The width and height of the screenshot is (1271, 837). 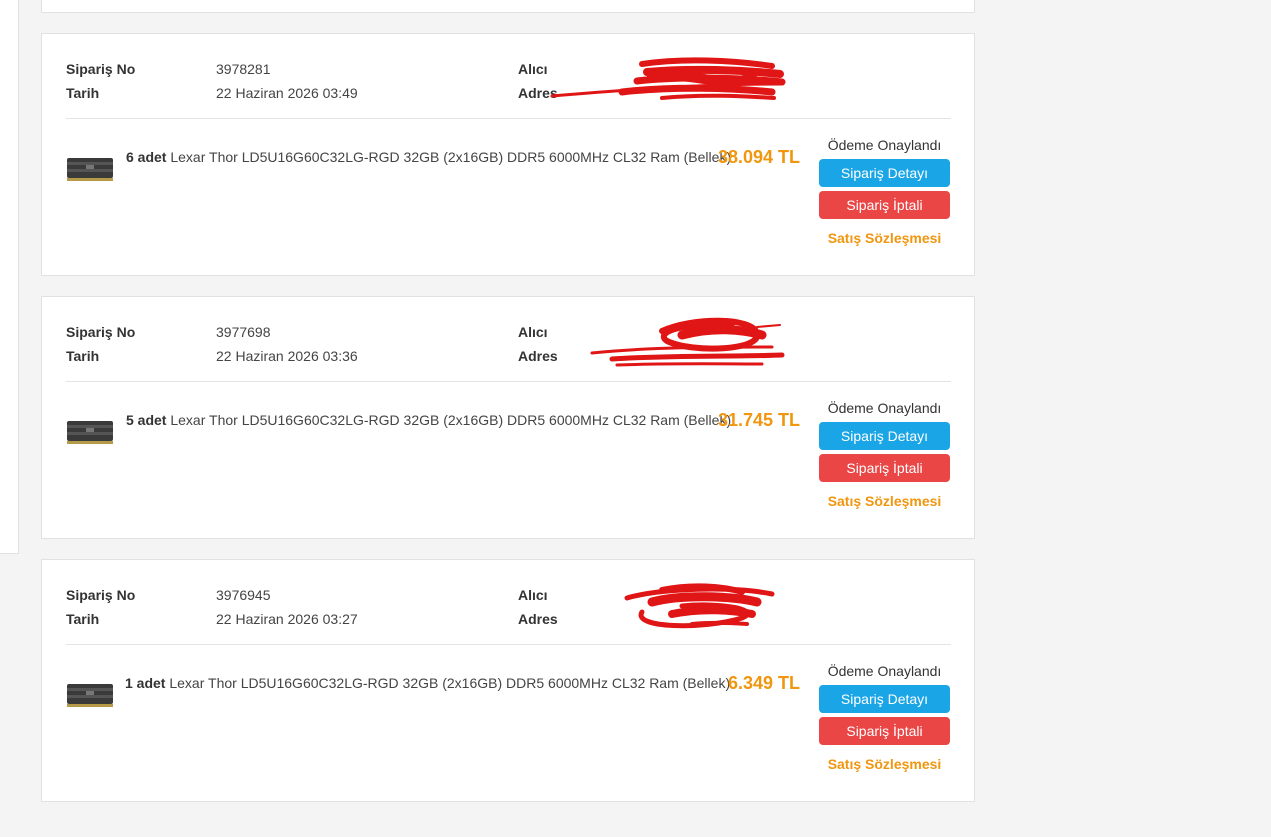 I want to click on date-value: 22 Haziran 2026 03:27, so click(x=287, y=619).